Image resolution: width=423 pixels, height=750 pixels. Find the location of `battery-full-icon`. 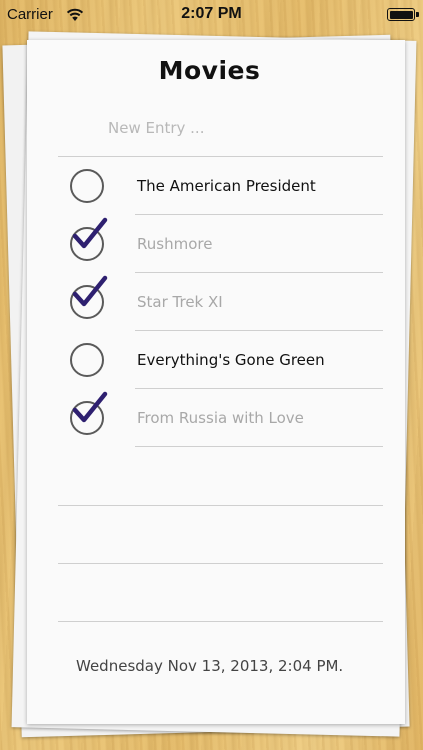

battery-full-icon is located at coordinates (403, 14).